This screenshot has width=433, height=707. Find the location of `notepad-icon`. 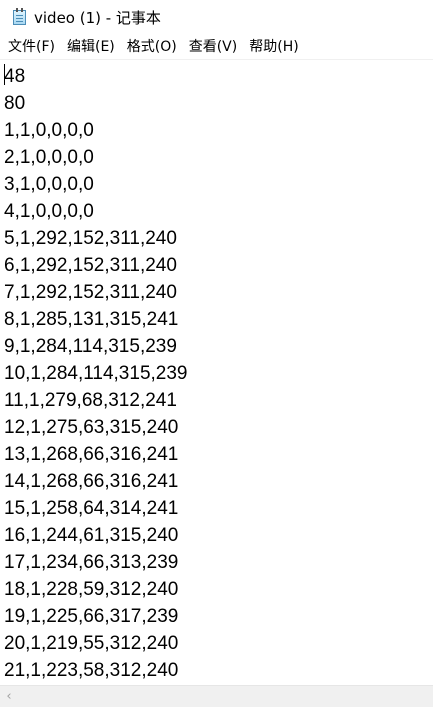

notepad-icon is located at coordinates (20, 17).